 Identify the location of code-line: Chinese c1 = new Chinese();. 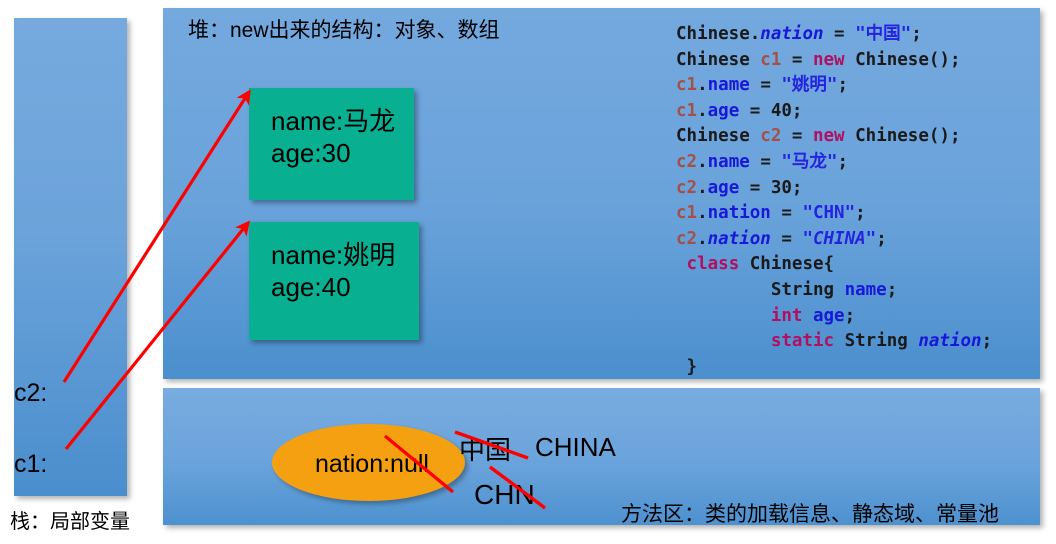
(834, 61).